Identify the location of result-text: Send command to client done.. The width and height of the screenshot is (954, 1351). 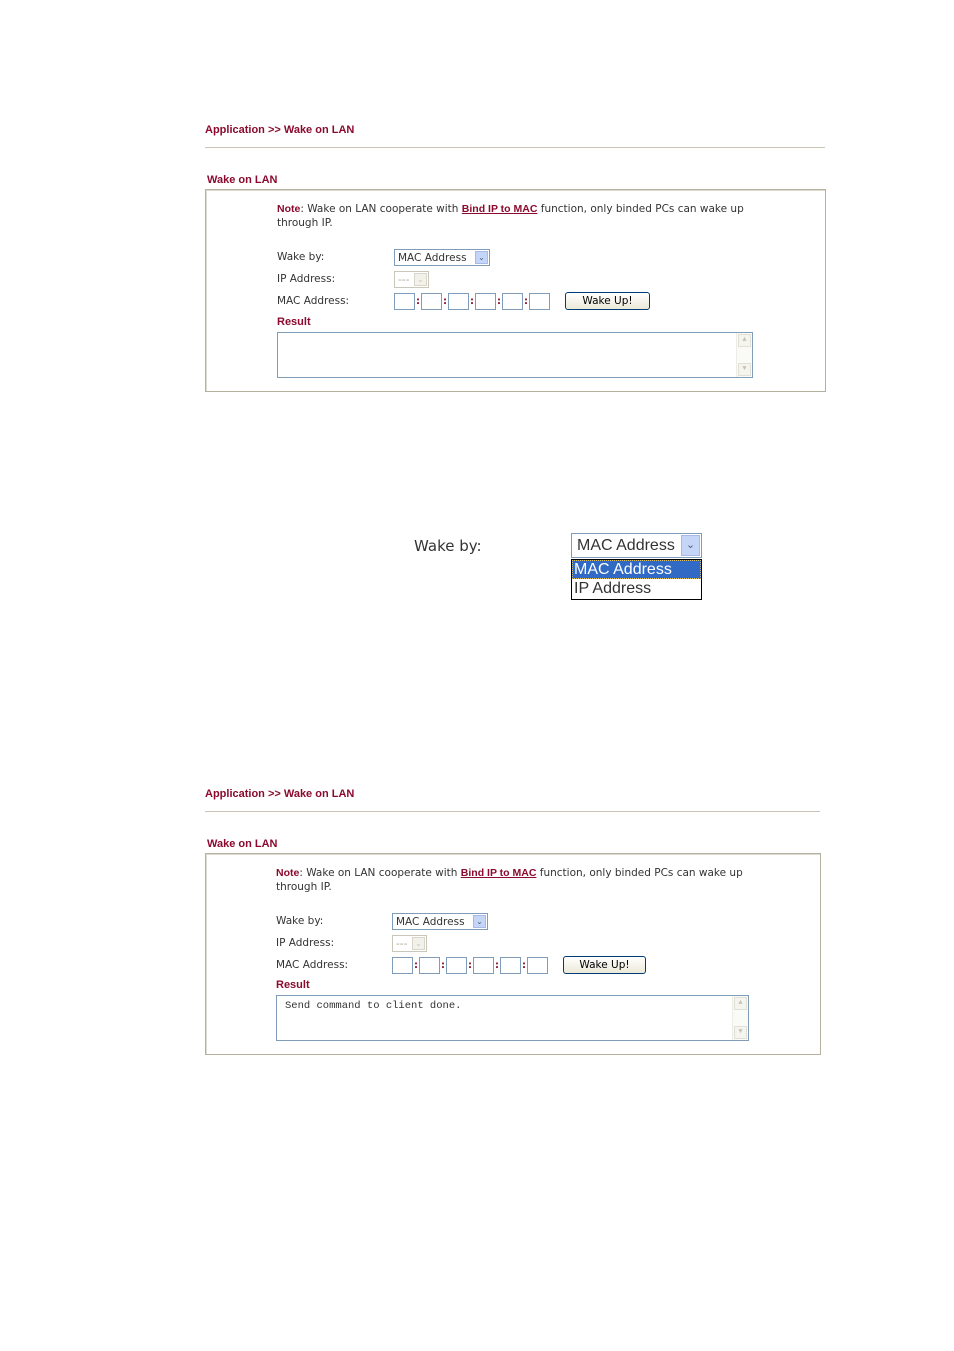
(373, 1006).